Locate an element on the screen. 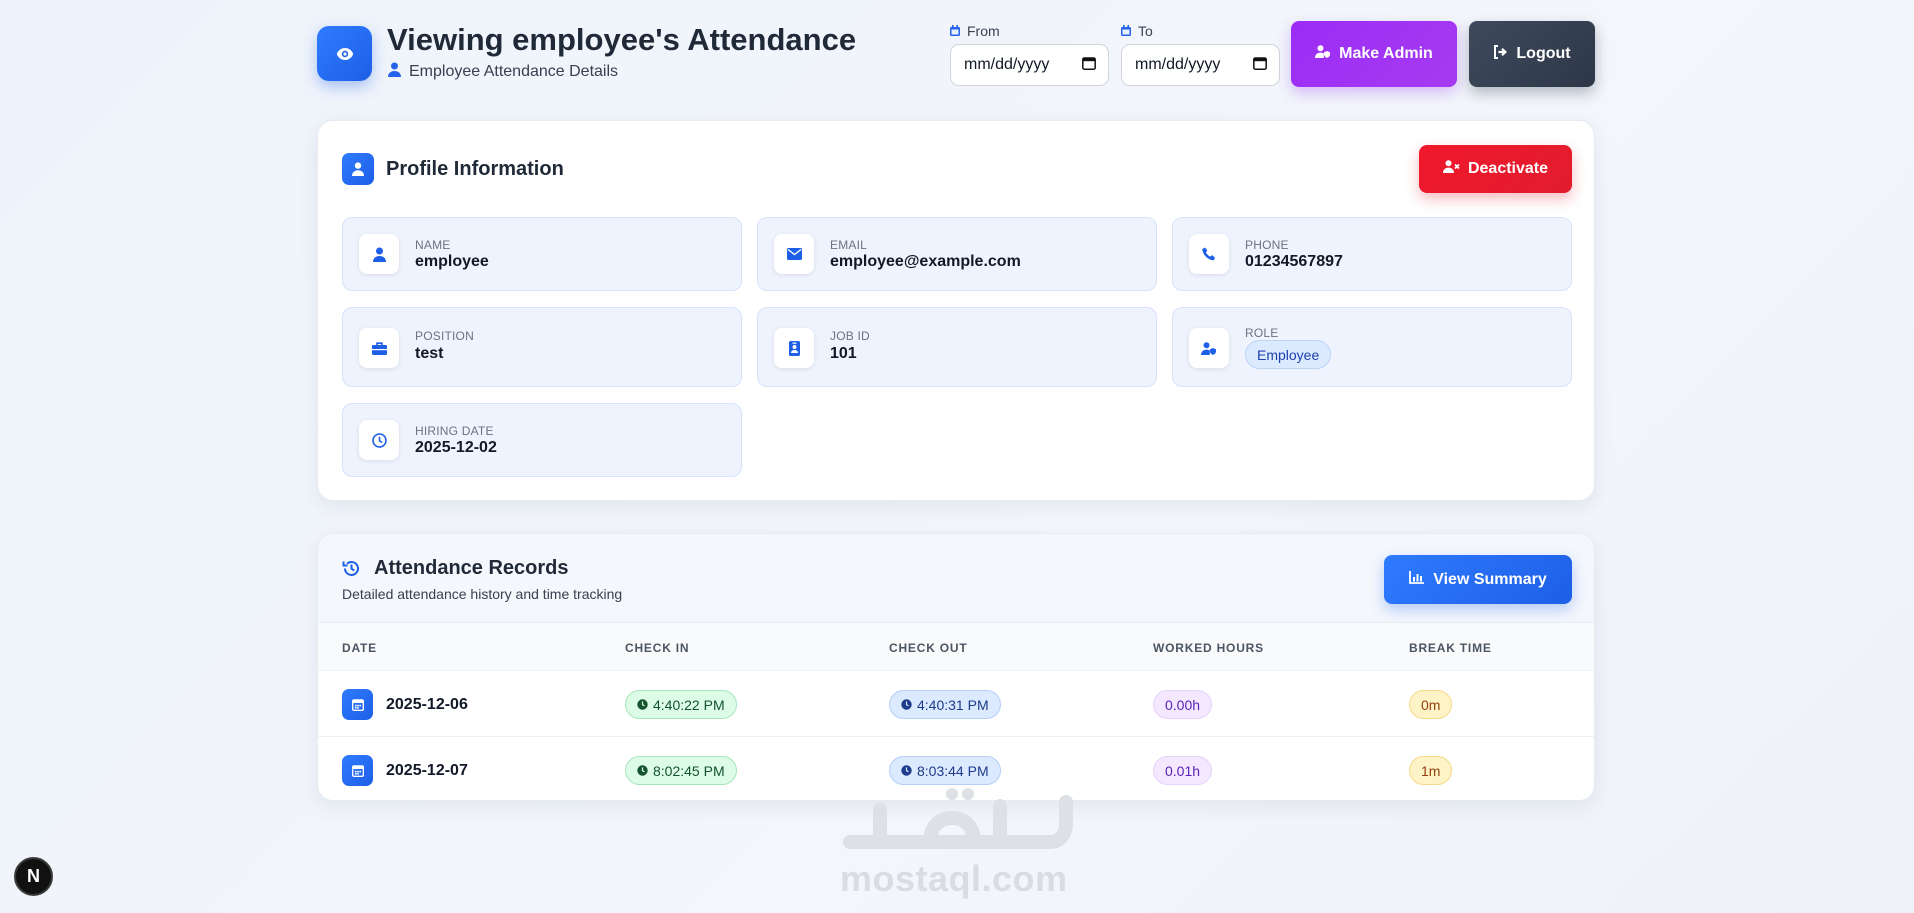  check-out-badge: 4:40:31 PM is located at coordinates (945, 704).